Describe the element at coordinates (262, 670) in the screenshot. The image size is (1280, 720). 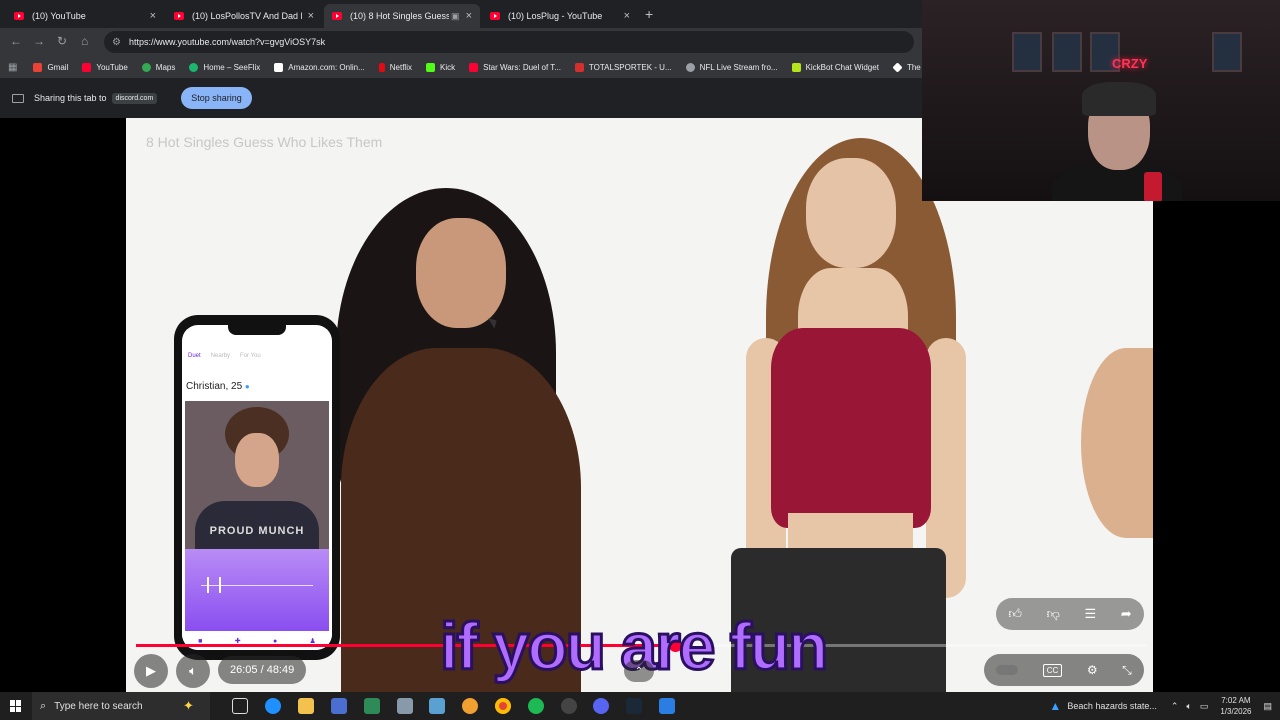
I see `time-display: 26:05 / 48:49` at that location.